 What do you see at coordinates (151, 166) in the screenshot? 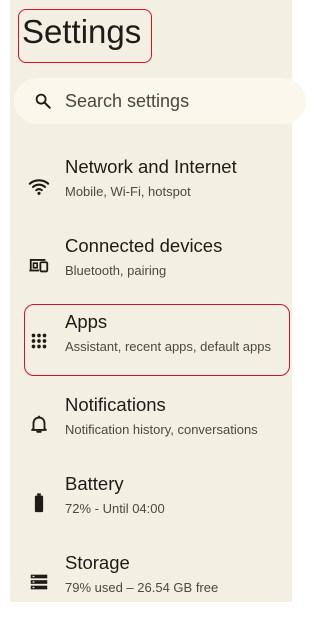
I see `settings-item-title: Network and Internet` at bounding box center [151, 166].